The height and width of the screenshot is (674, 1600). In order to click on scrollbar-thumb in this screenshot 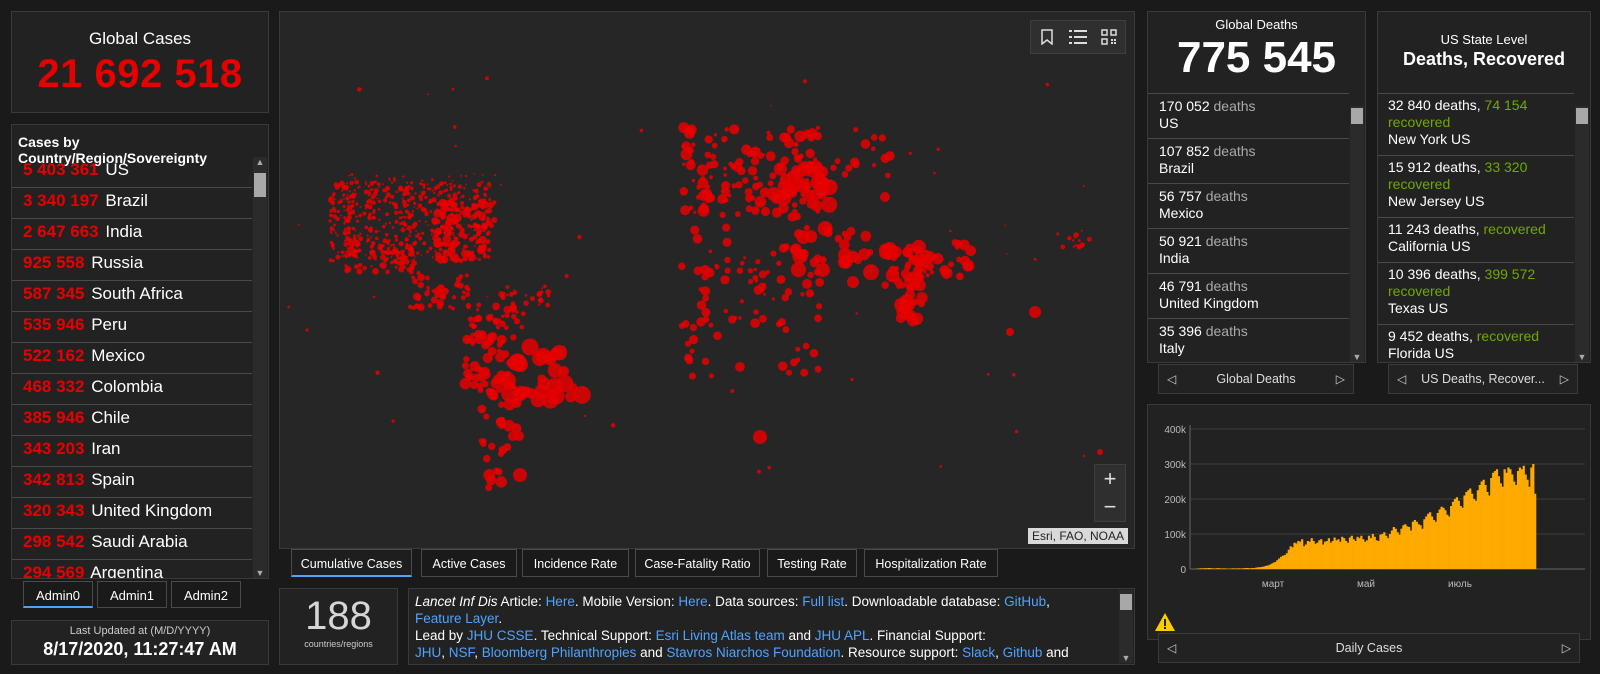, I will do `click(1126, 602)`.